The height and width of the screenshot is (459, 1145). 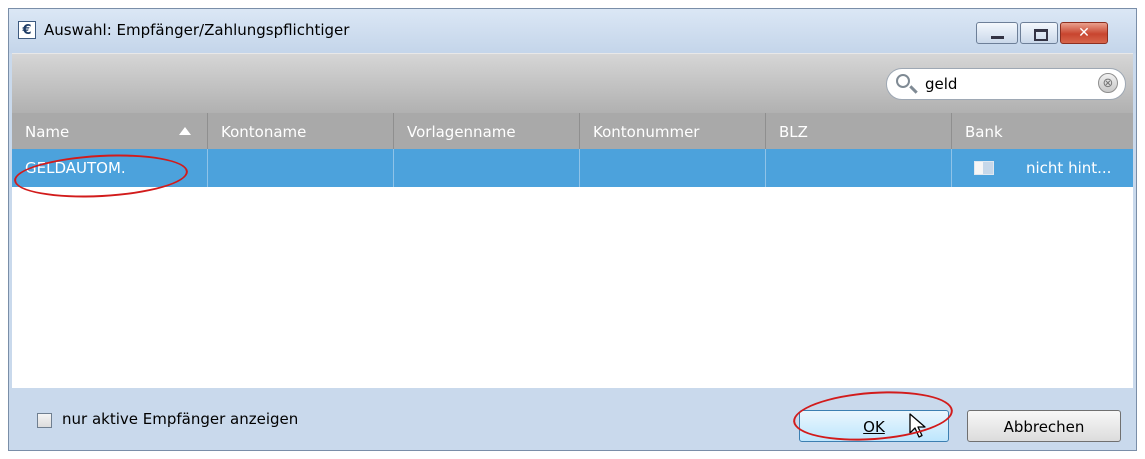 What do you see at coordinates (44, 420) in the screenshot?
I see `active-only-checkbox` at bounding box center [44, 420].